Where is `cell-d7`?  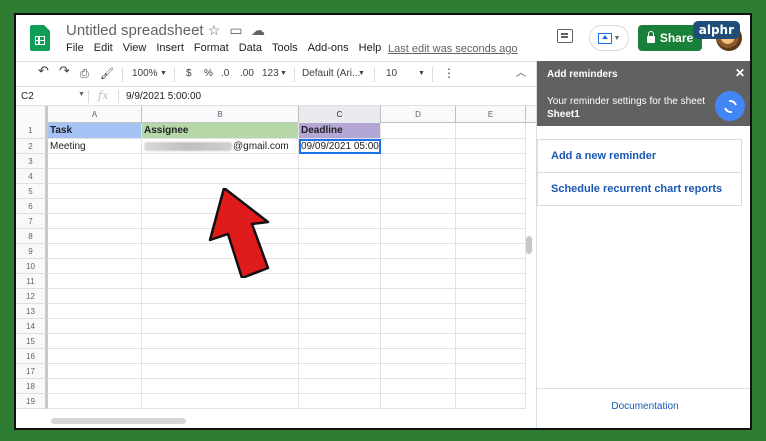
cell-d7 is located at coordinates (418, 221).